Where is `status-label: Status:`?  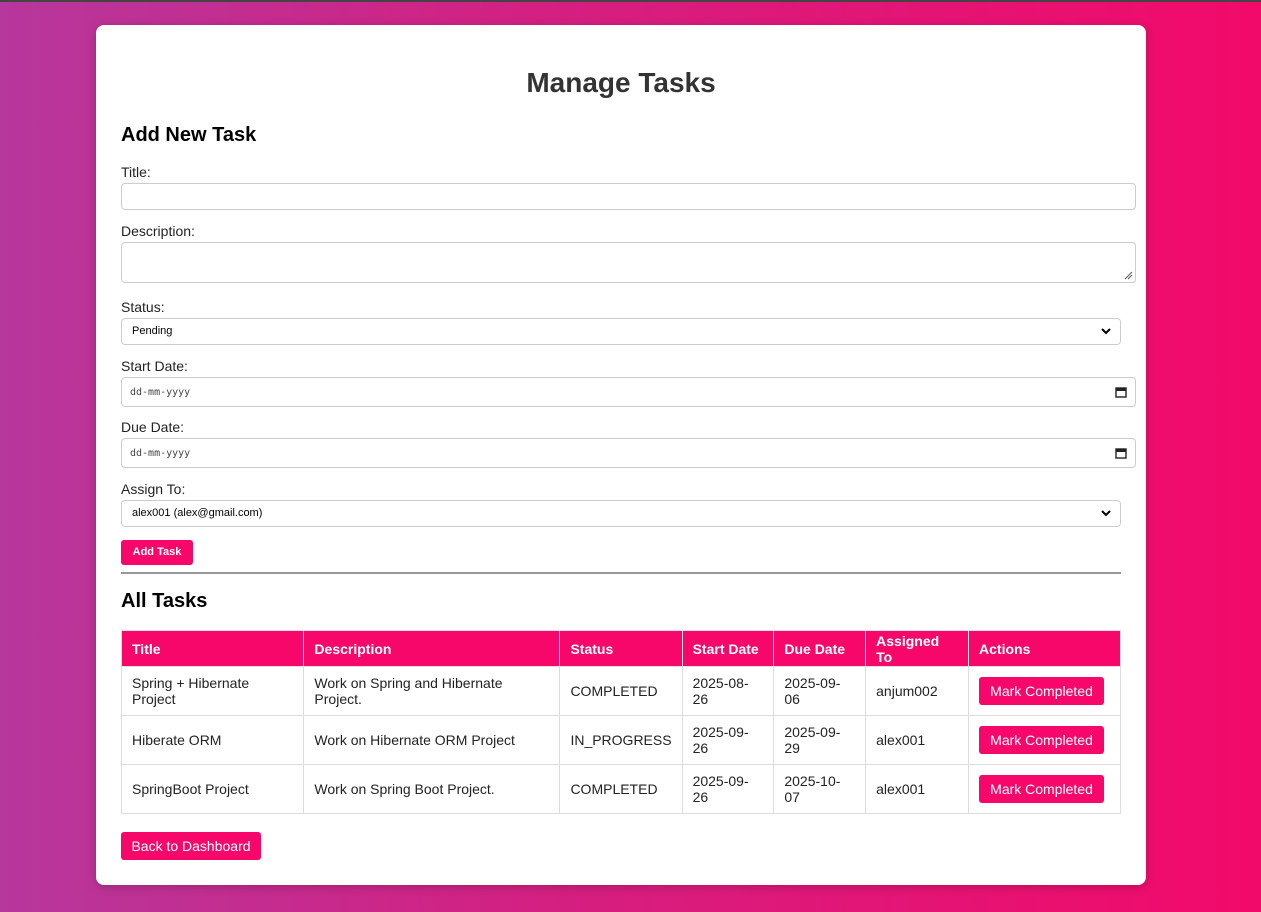
status-label: Status: is located at coordinates (143, 307).